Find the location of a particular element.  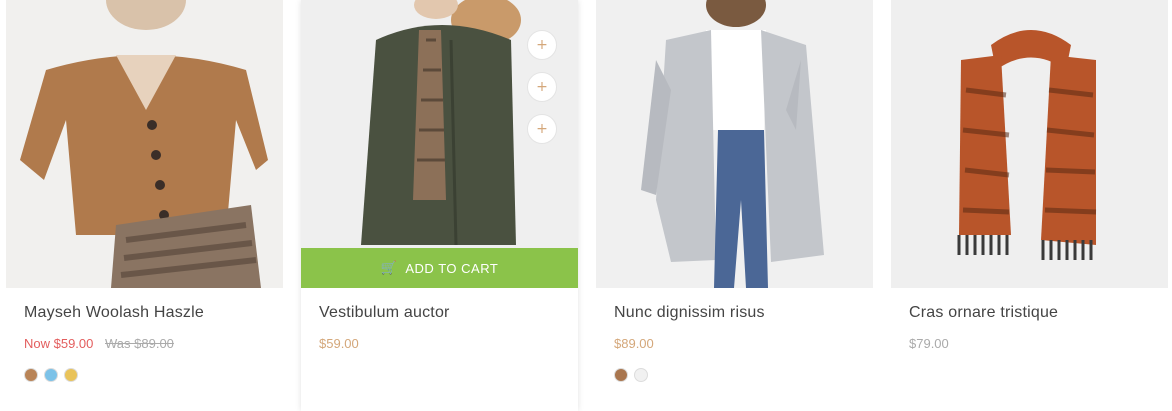

color-swatch-white is located at coordinates (641, 375).